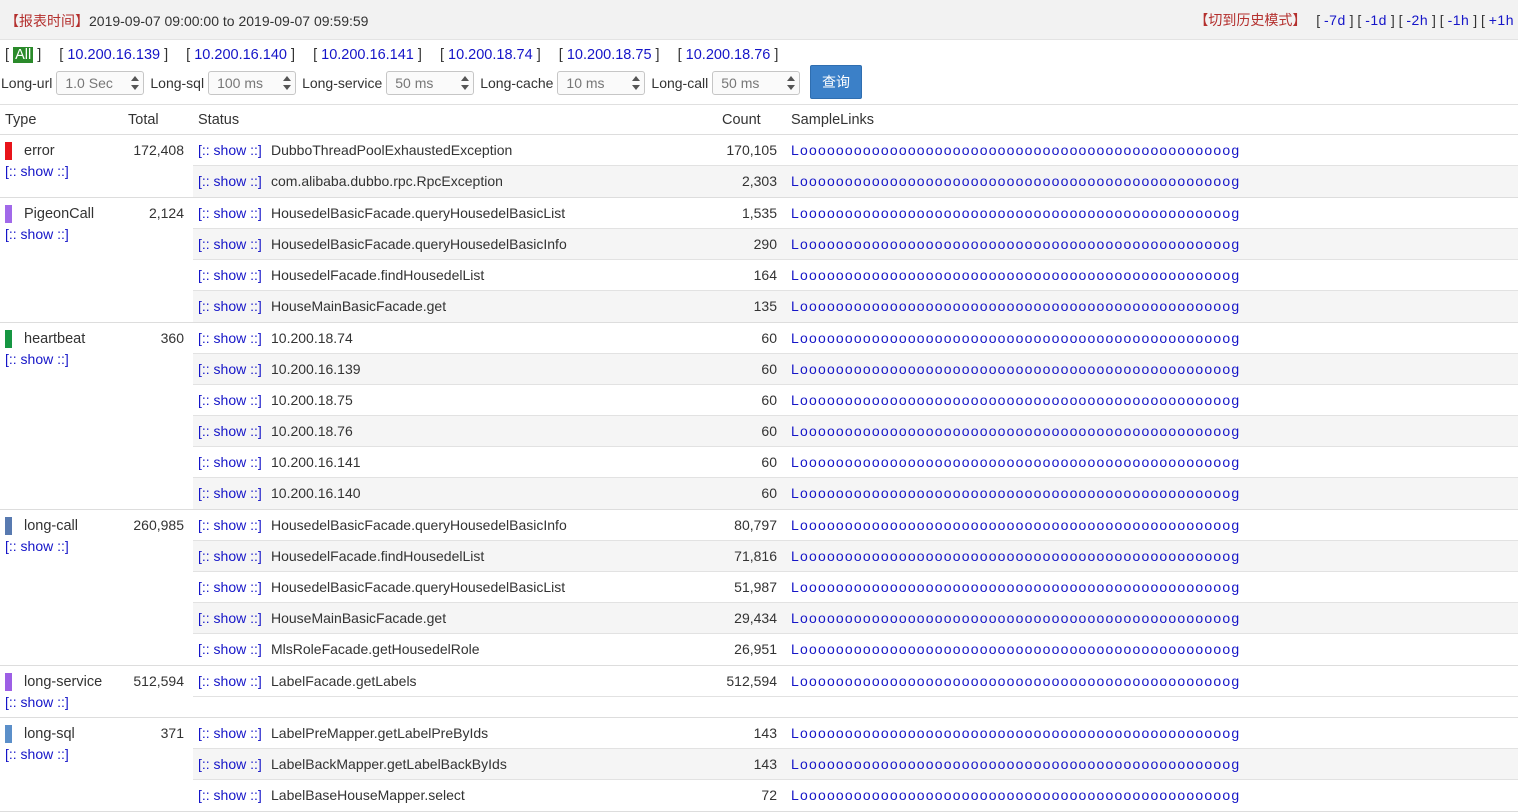  I want to click on type-total: 2,124, so click(166, 213).